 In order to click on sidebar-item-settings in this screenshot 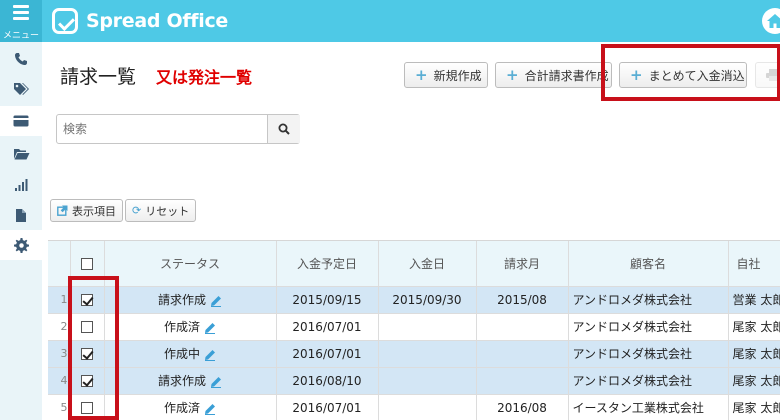, I will do `click(21, 245)`.